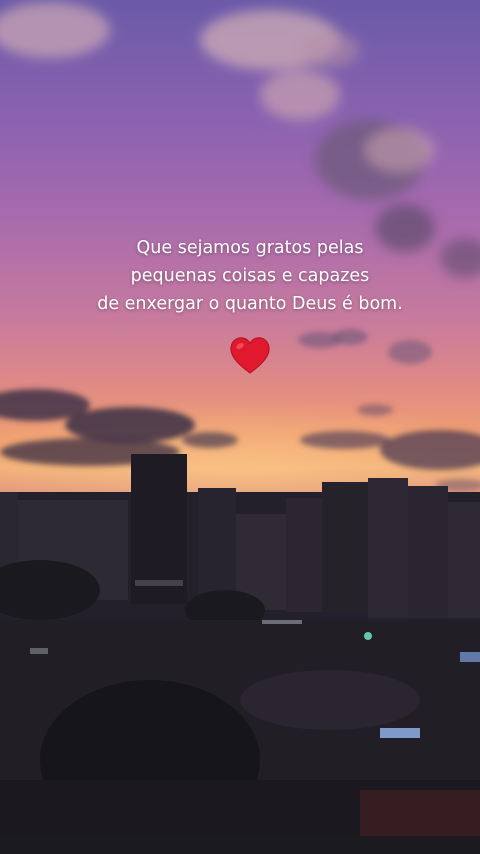 This screenshot has width=480, height=854. Describe the element at coordinates (250, 304) in the screenshot. I see `quote-line-3: de enxergar o quanto Deus é bom.` at that location.